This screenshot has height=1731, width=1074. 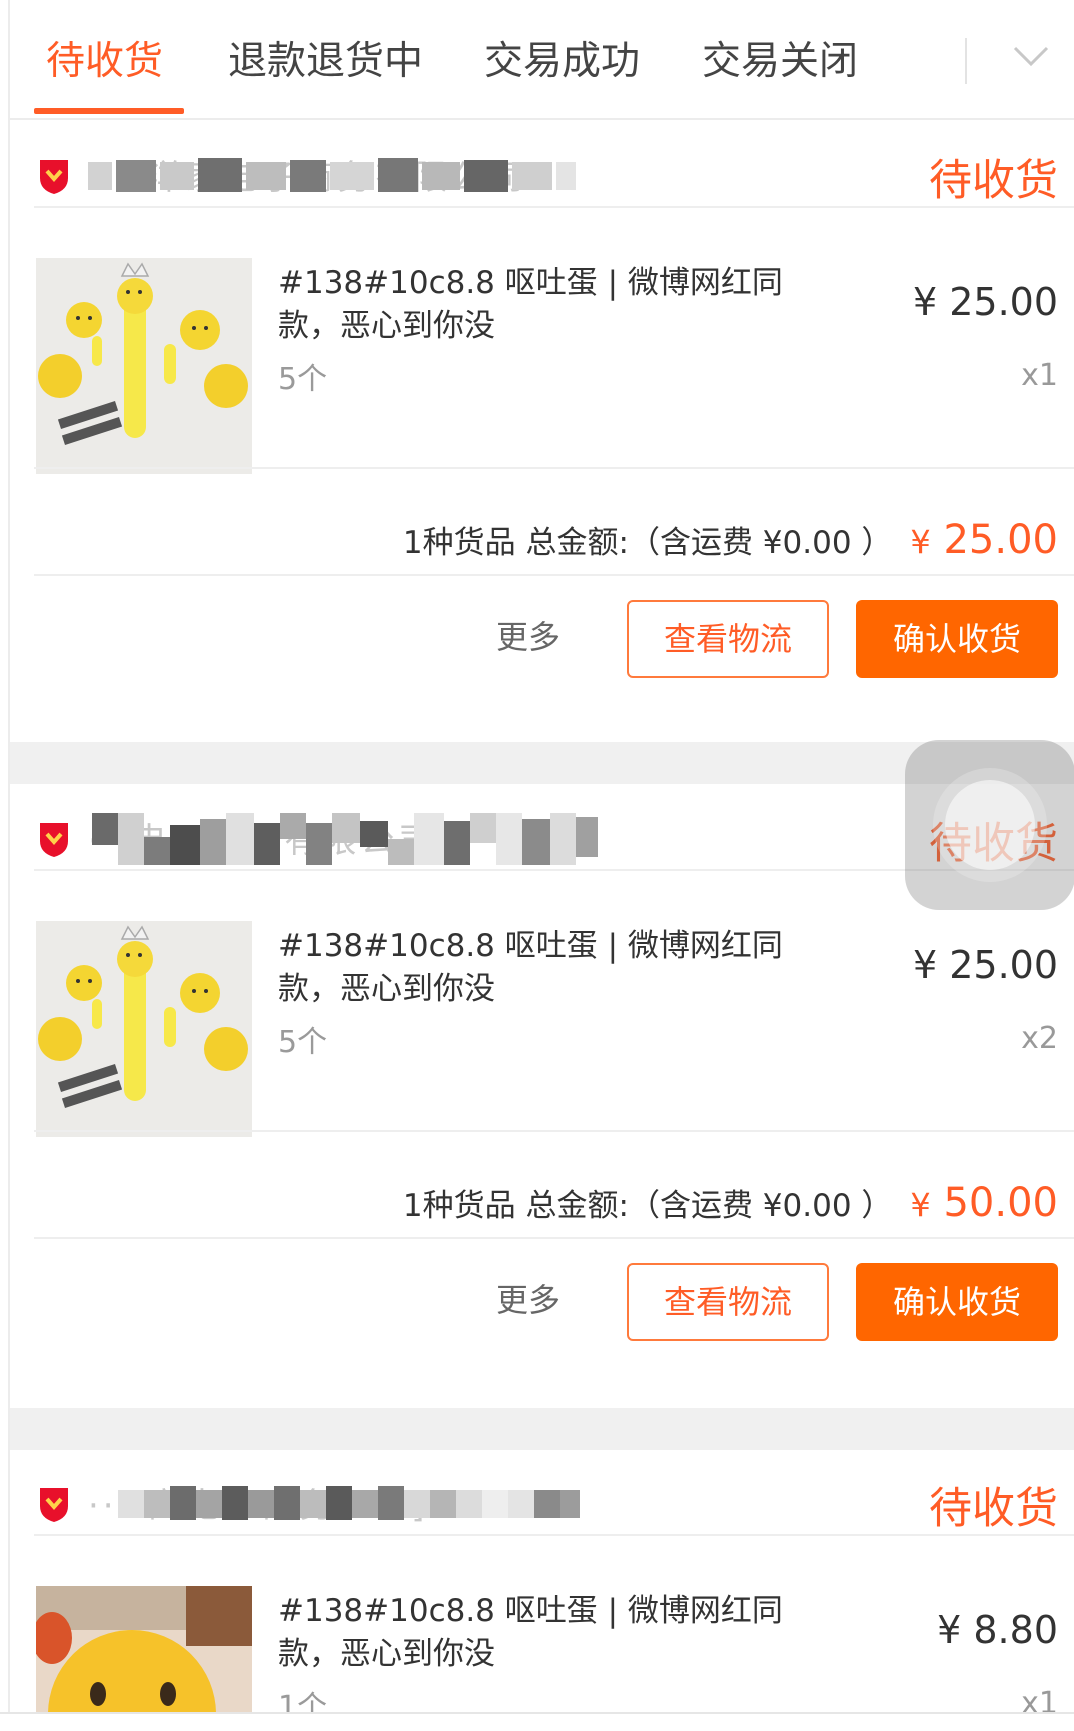 What do you see at coordinates (966, 61) in the screenshot?
I see `tab-divider` at bounding box center [966, 61].